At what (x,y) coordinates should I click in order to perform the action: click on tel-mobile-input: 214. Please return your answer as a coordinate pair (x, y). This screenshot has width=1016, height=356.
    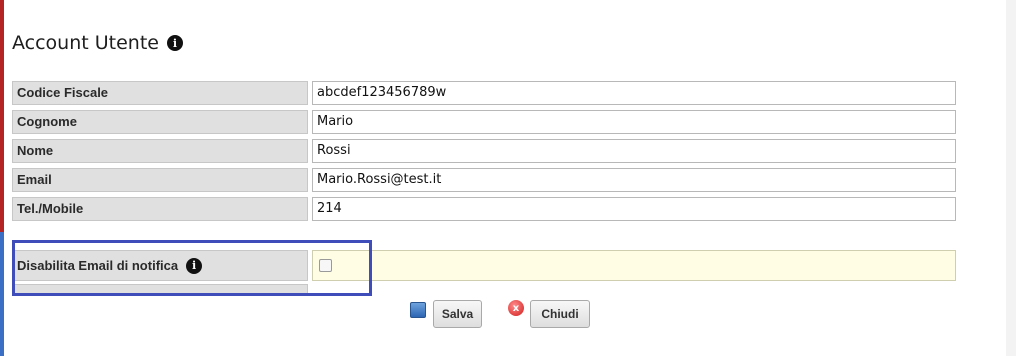
    Looking at the image, I should click on (634, 209).